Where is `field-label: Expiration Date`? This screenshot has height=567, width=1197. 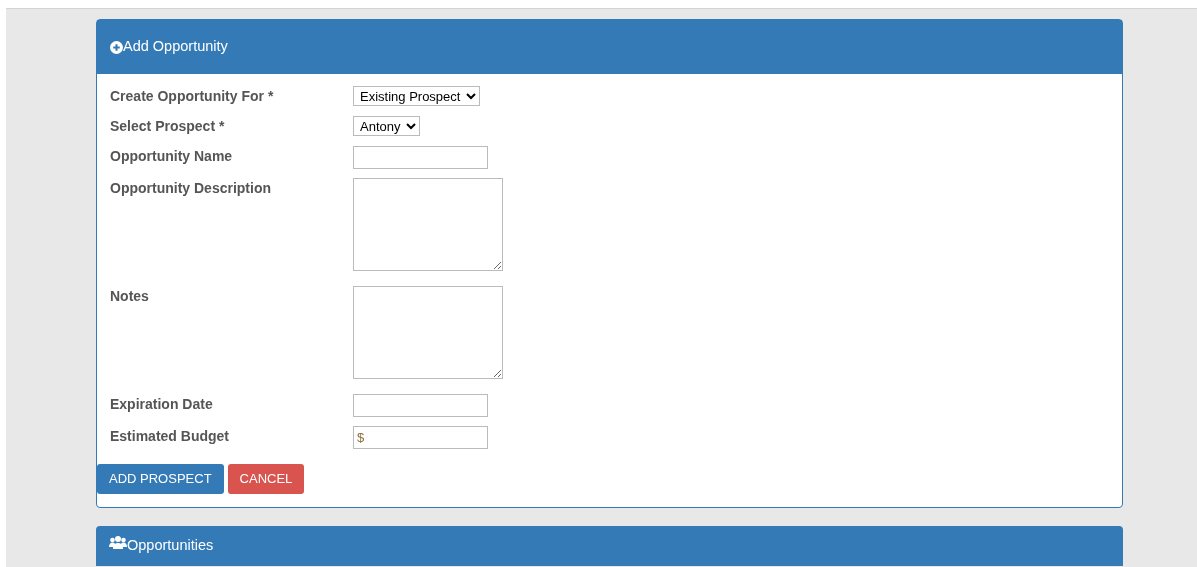
field-label: Expiration Date is located at coordinates (162, 404).